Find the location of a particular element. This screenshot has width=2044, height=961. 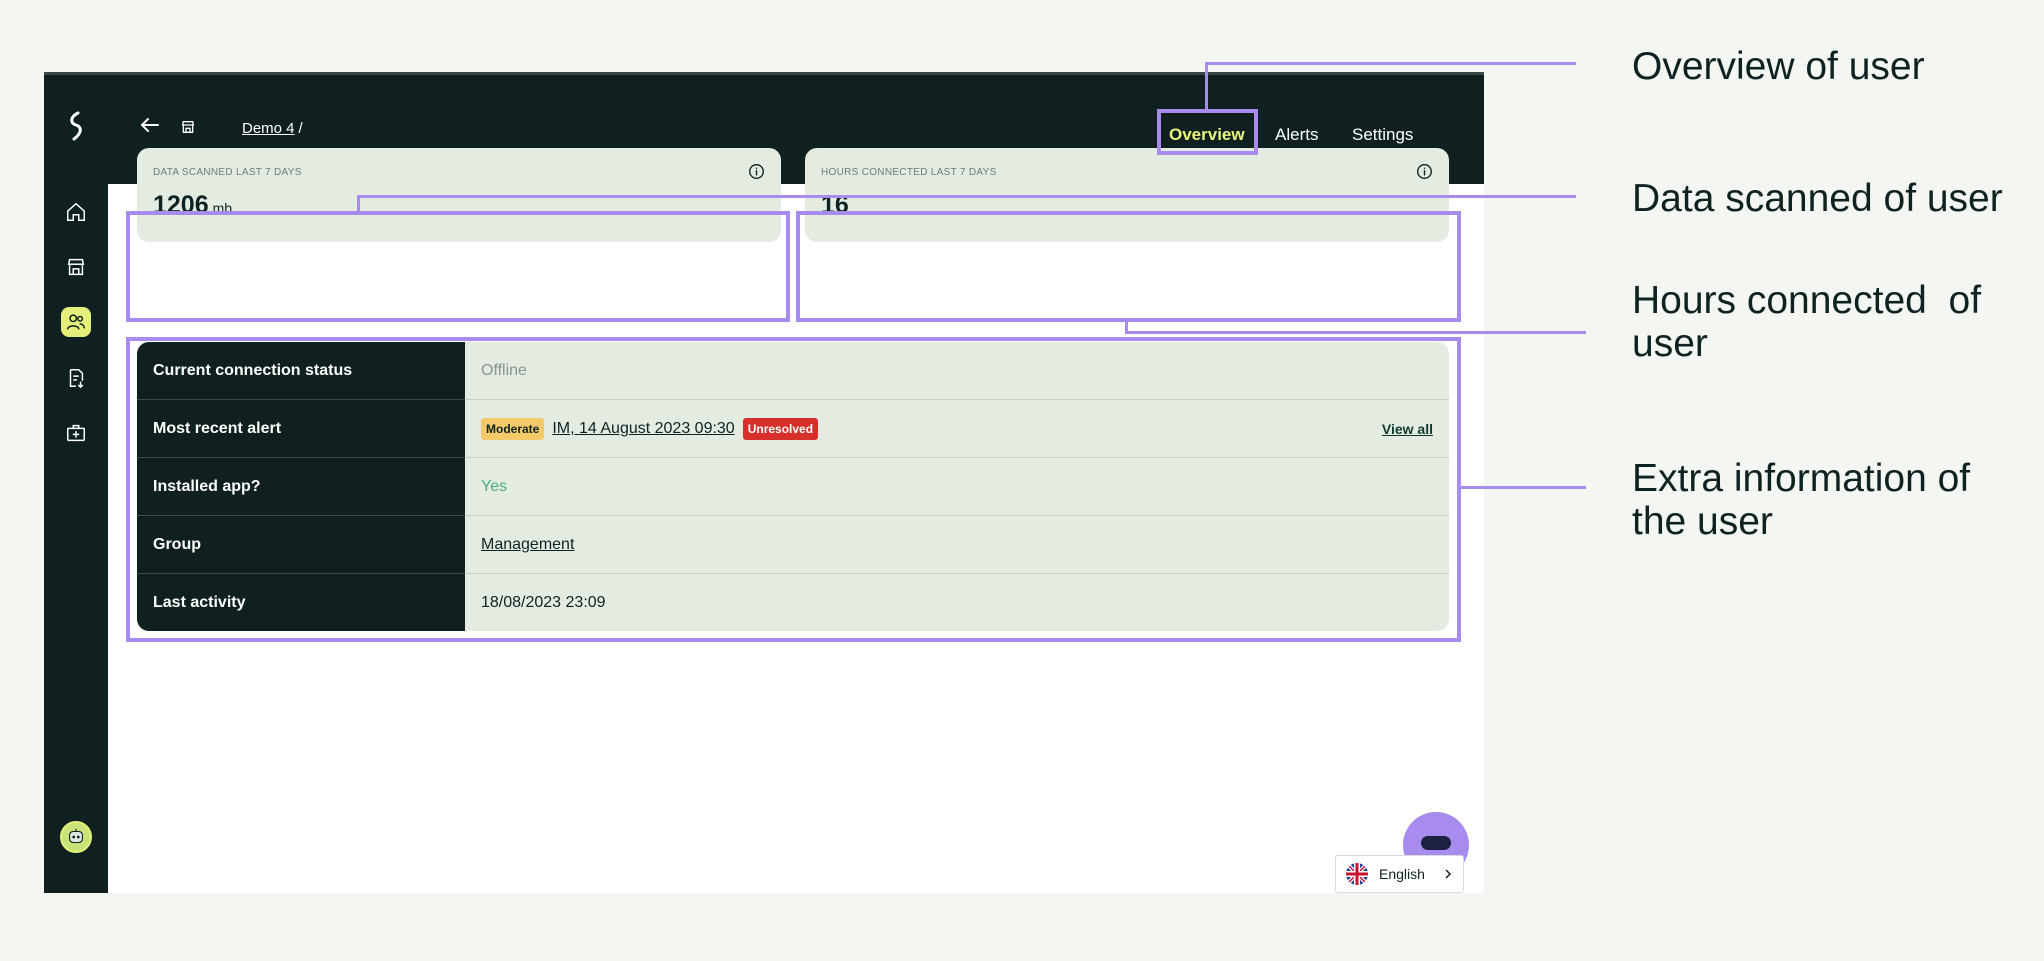

annotation-hours-line-2: user is located at coordinates (1670, 343).